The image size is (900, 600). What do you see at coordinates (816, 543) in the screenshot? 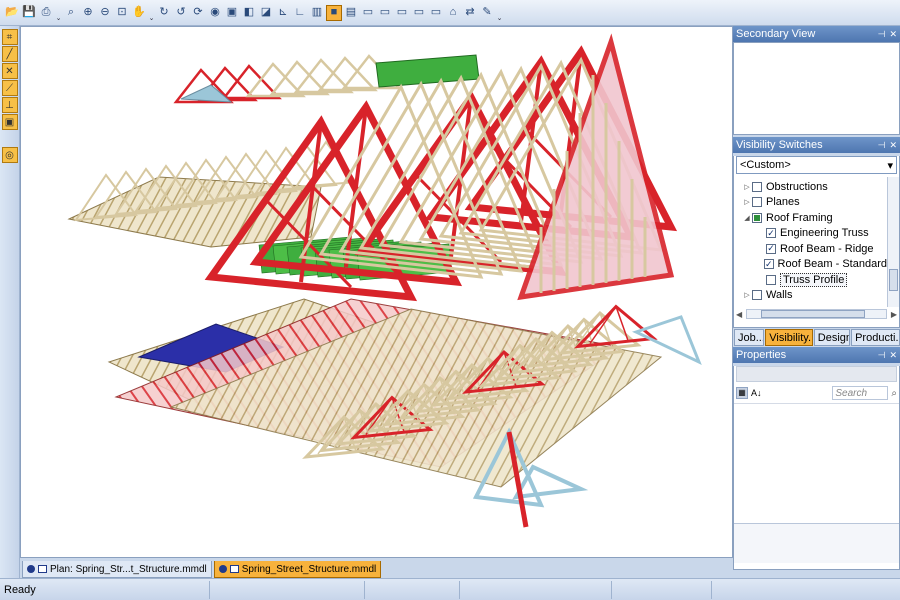
I see `property-description` at bounding box center [816, 543].